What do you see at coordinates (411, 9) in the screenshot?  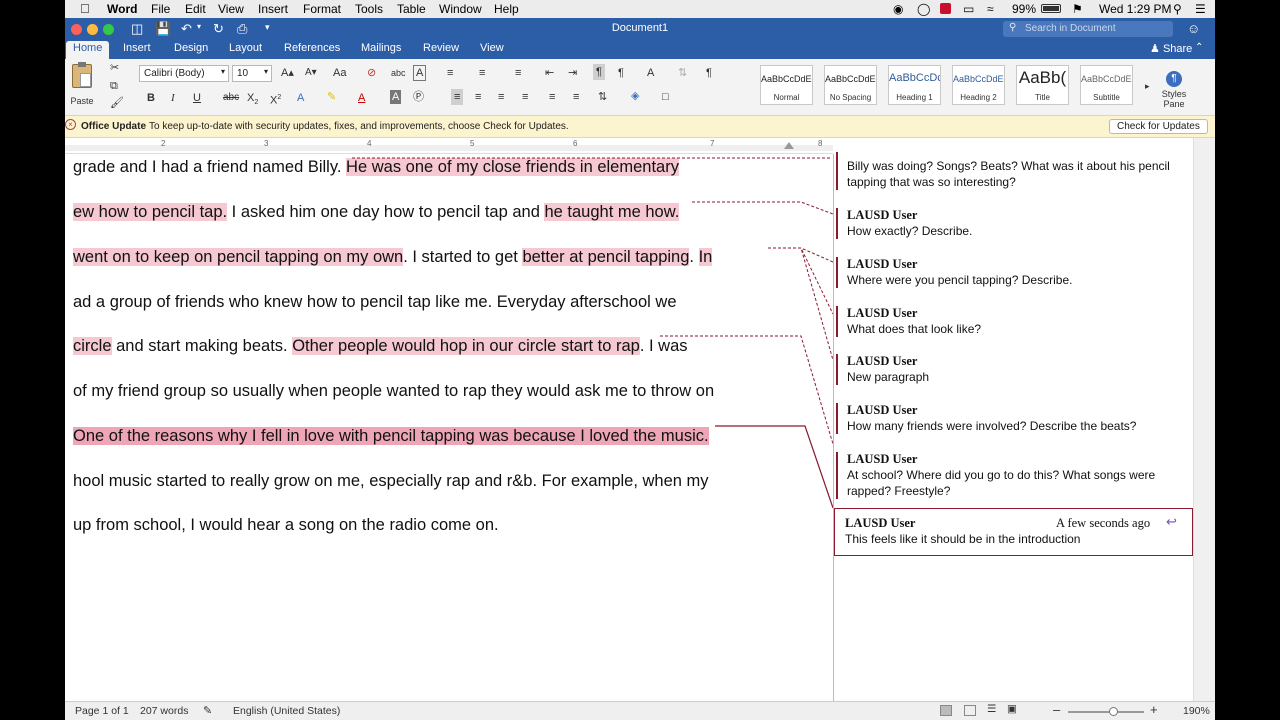 I see `menu-table: Table` at bounding box center [411, 9].